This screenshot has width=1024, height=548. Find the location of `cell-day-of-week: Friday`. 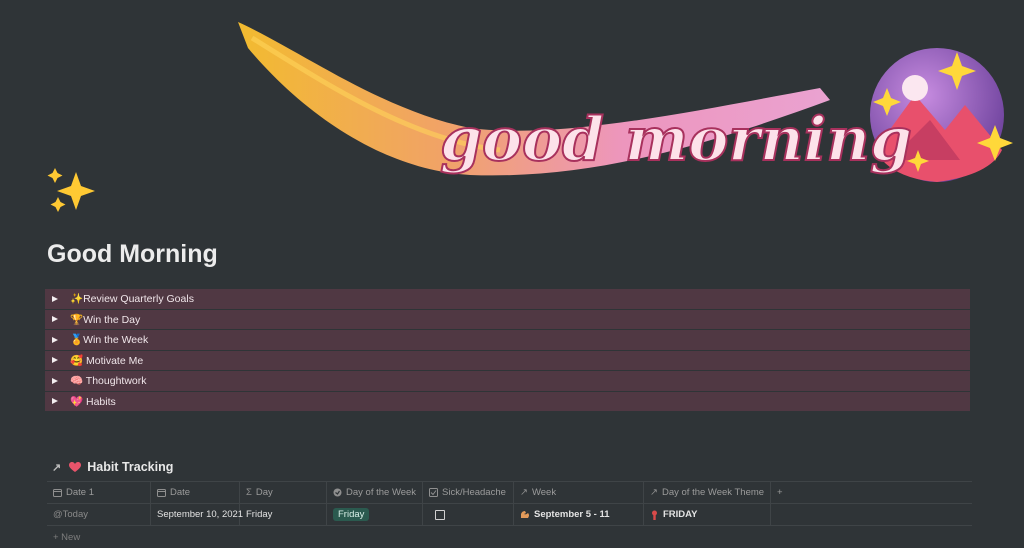

cell-day-of-week: Friday is located at coordinates (375, 514).